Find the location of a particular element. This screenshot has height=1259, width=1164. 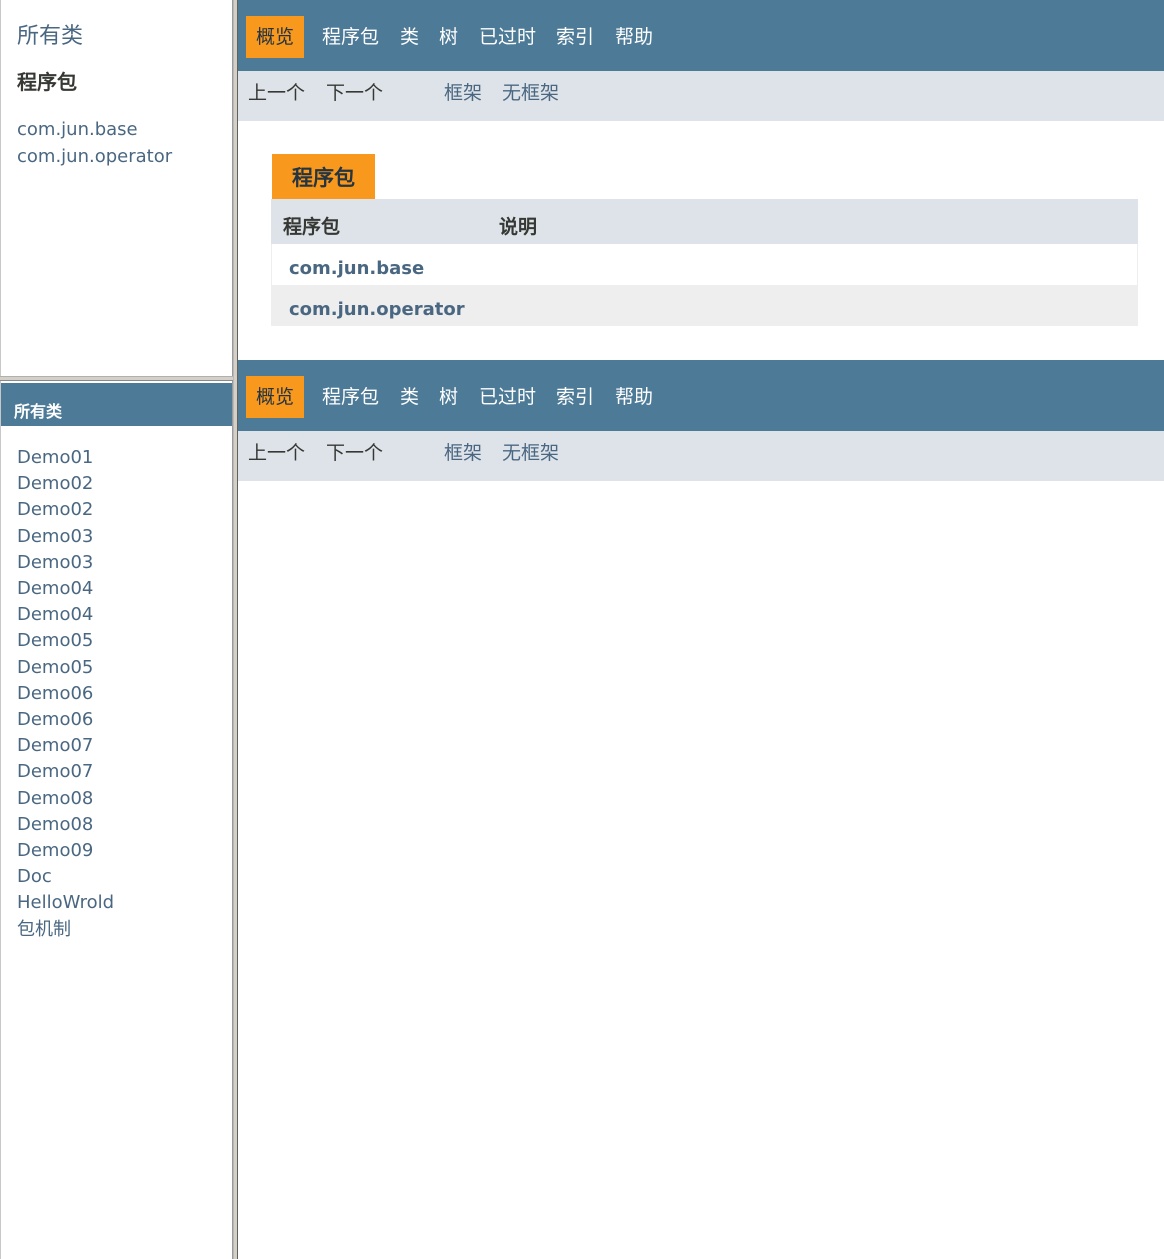

class-link: HelloWrold is located at coordinates (65, 903).